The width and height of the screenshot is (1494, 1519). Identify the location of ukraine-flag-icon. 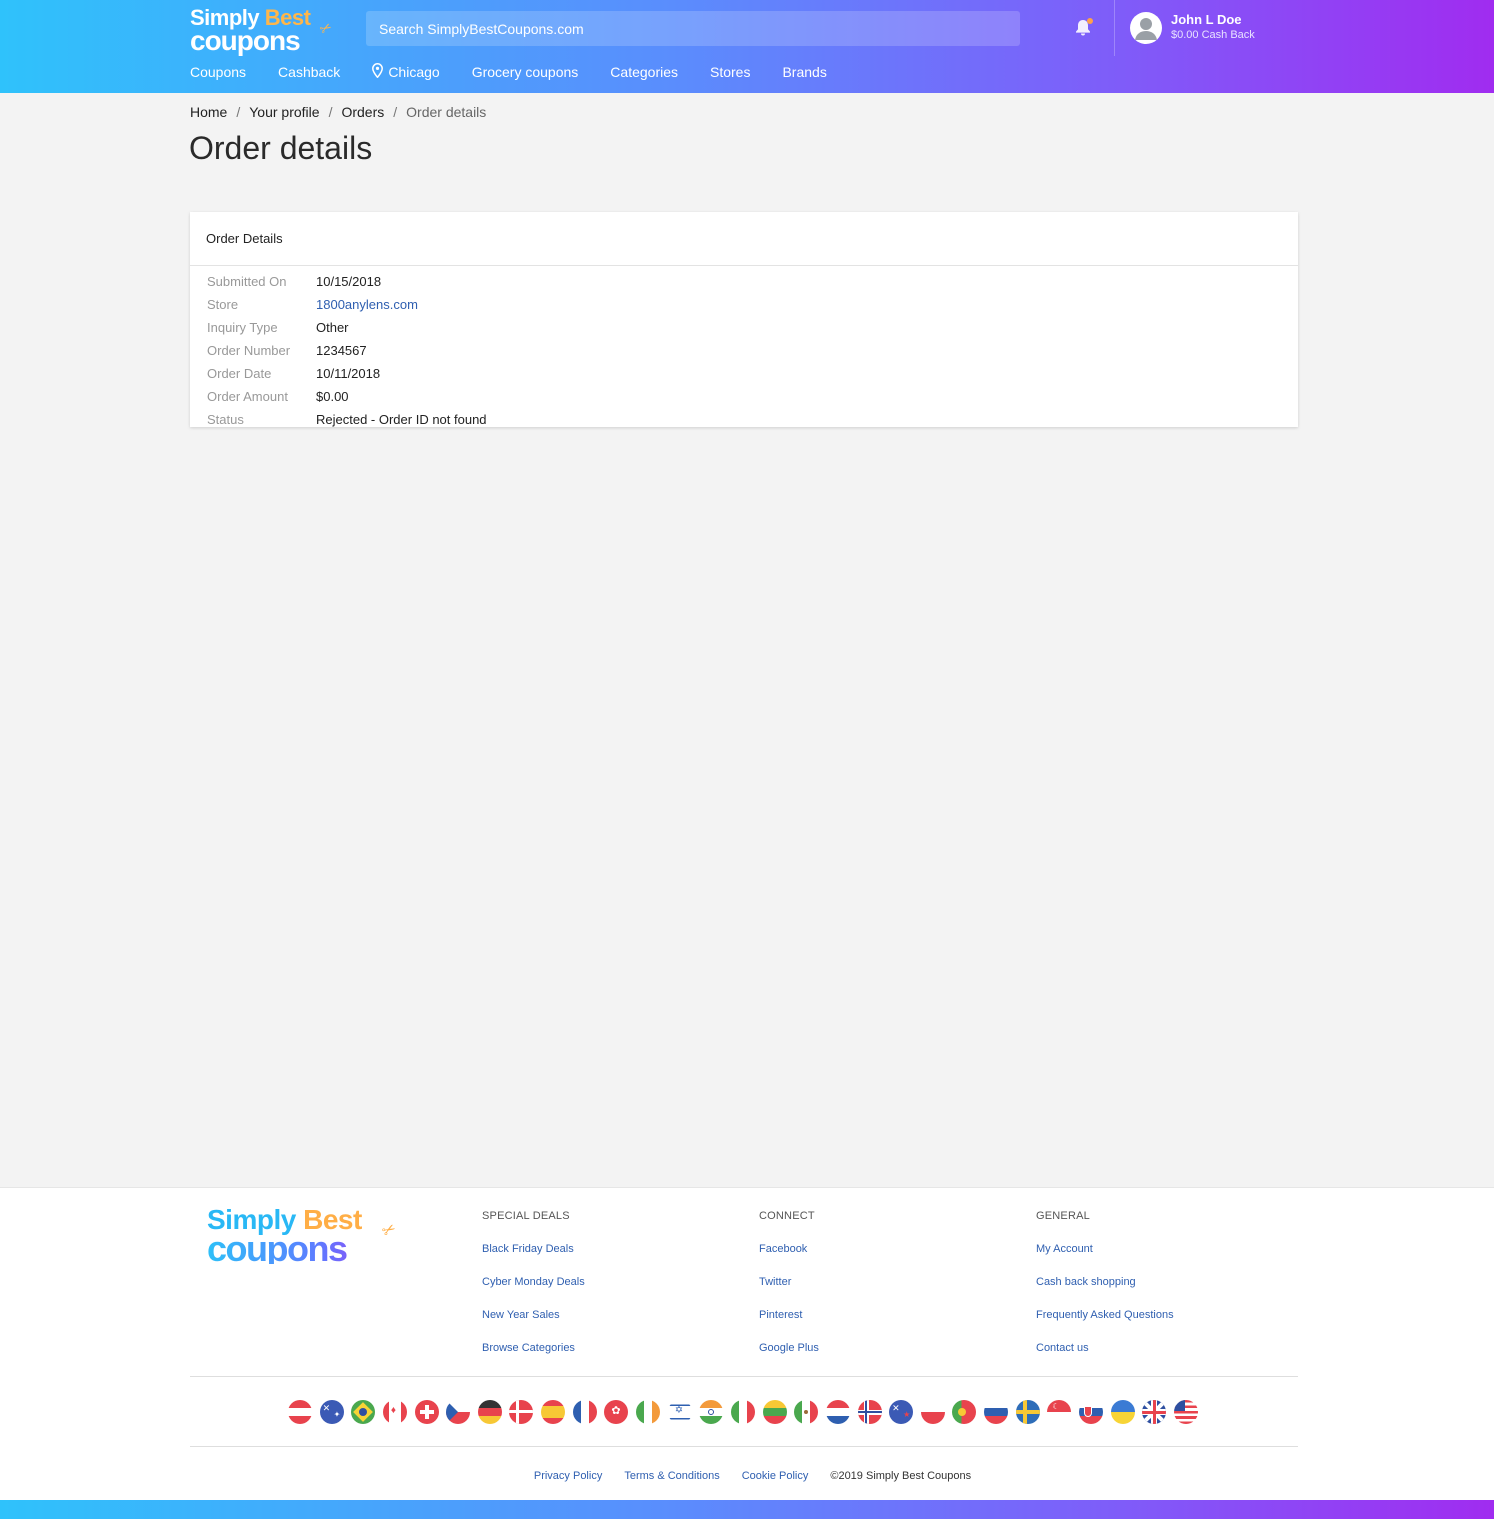
(1122, 1412).